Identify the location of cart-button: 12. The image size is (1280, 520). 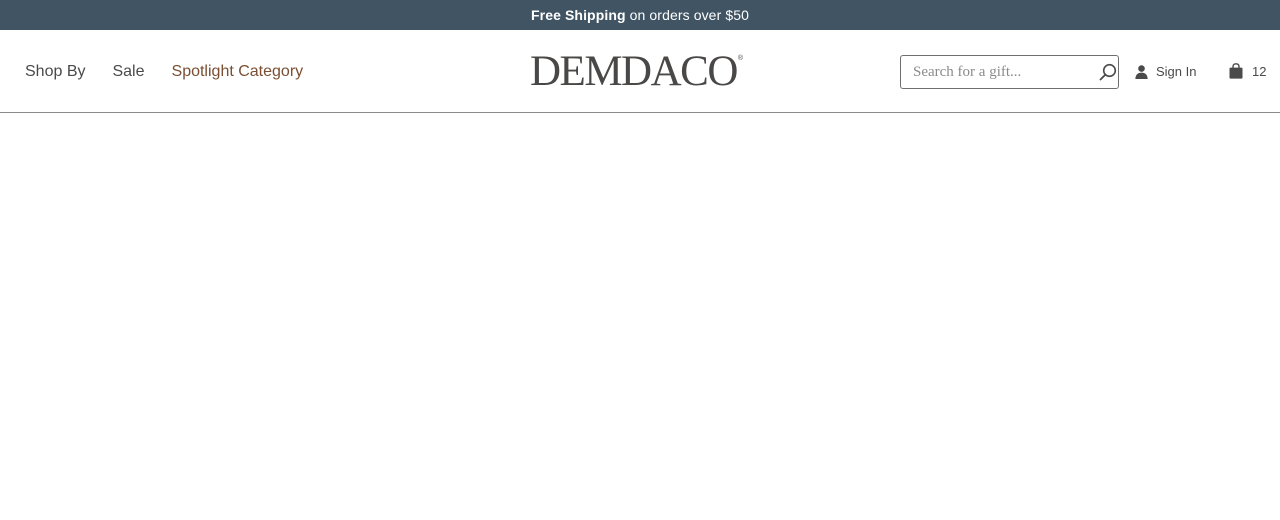
(1247, 71).